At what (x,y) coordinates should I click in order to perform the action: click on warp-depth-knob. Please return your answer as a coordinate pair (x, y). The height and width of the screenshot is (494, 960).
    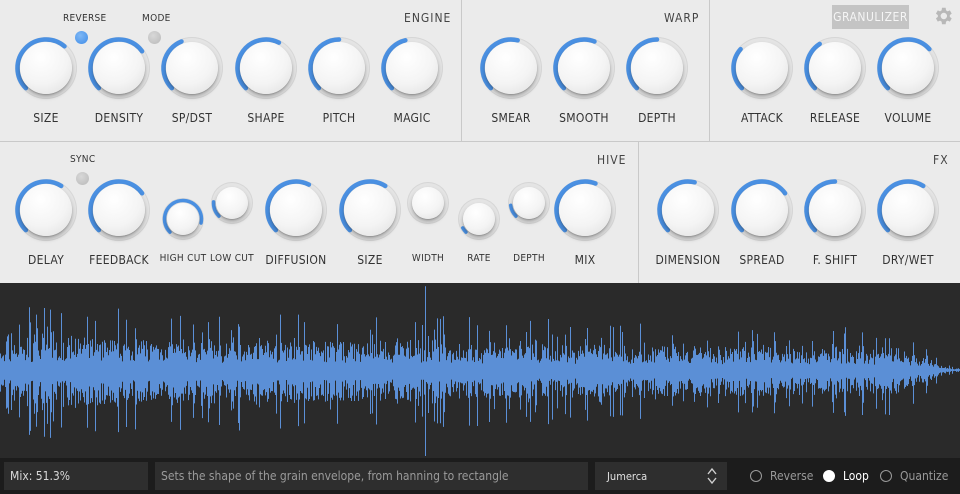
    Looking at the image, I should click on (657, 68).